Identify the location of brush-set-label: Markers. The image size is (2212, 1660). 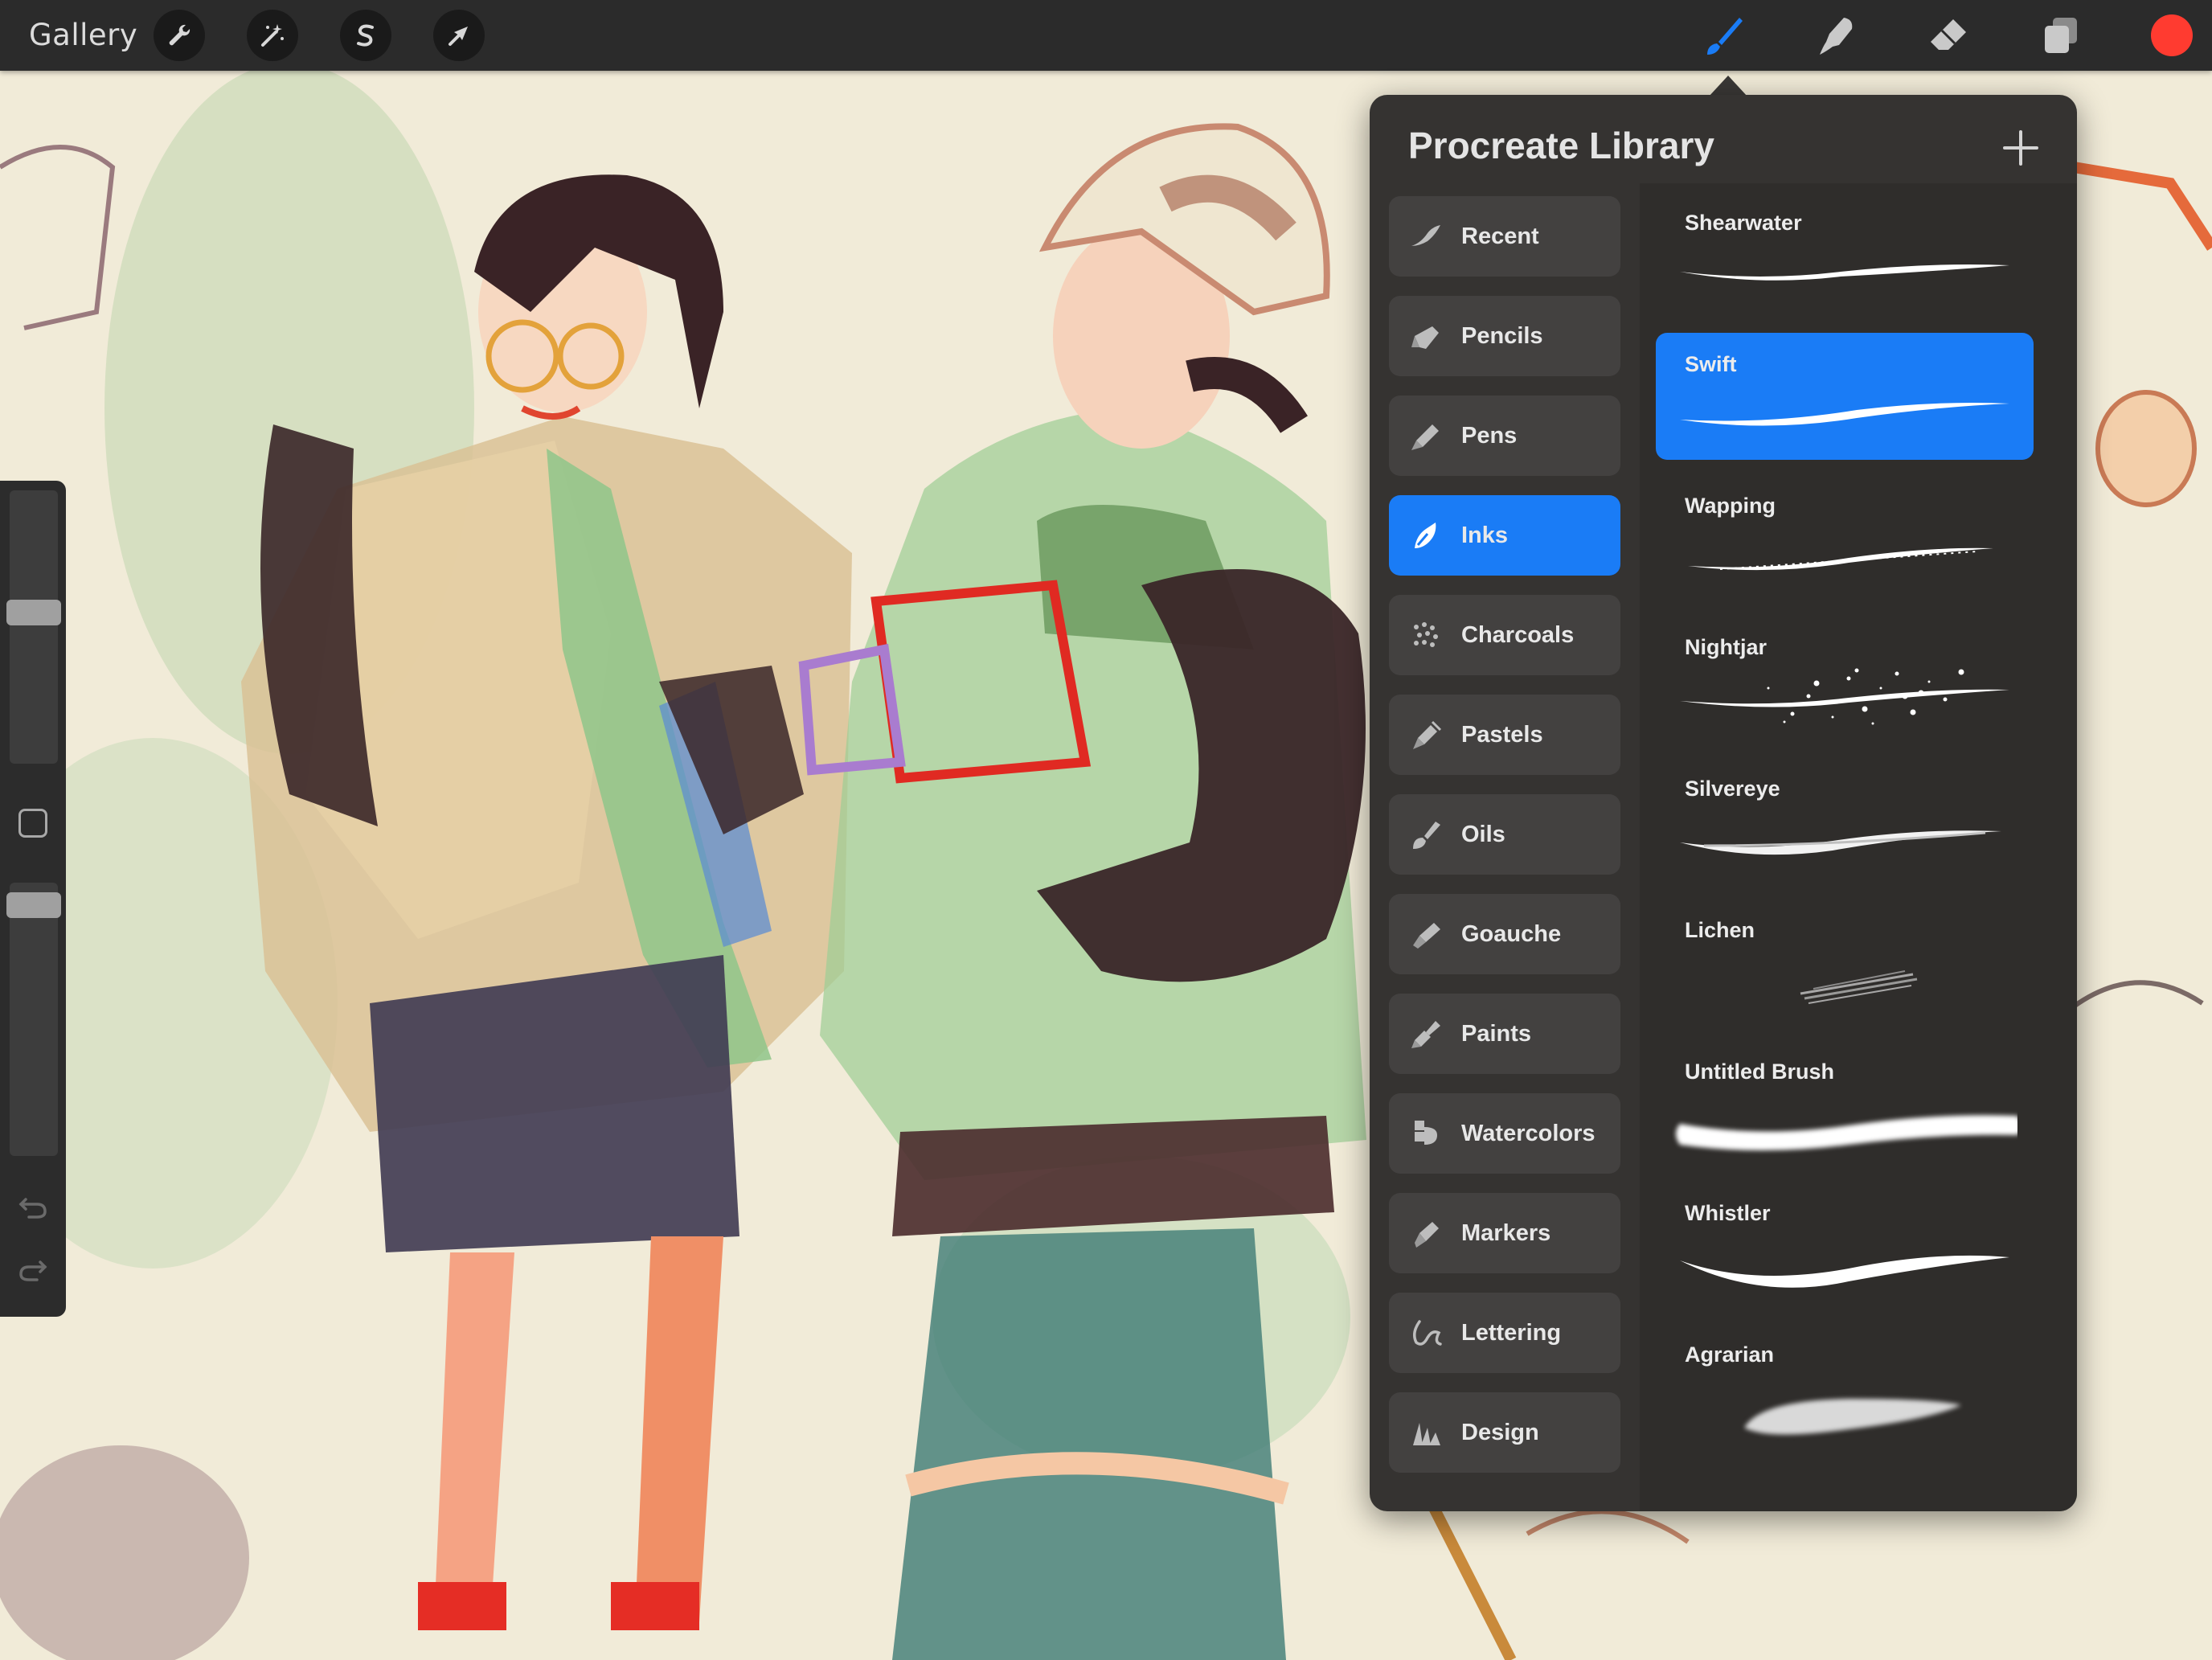
(1506, 1232).